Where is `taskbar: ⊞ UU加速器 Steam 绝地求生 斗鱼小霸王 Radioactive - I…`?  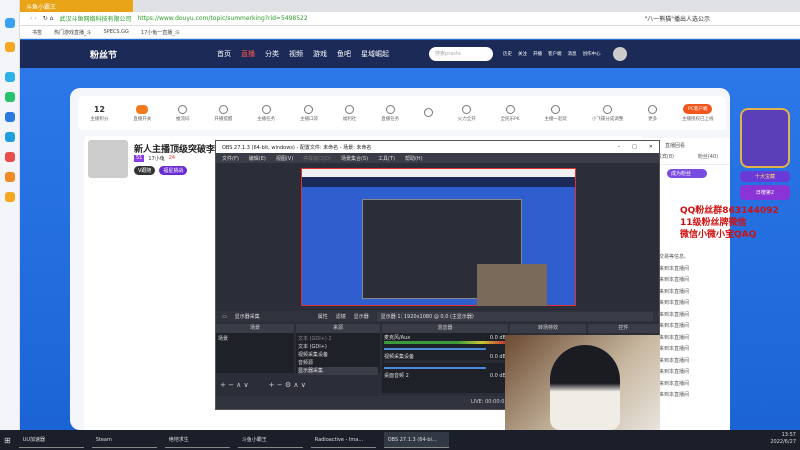 taskbar: ⊞ UU加速器 Steam 绝地求生 斗鱼小霸王 Radioactive - I… is located at coordinates (400, 440).